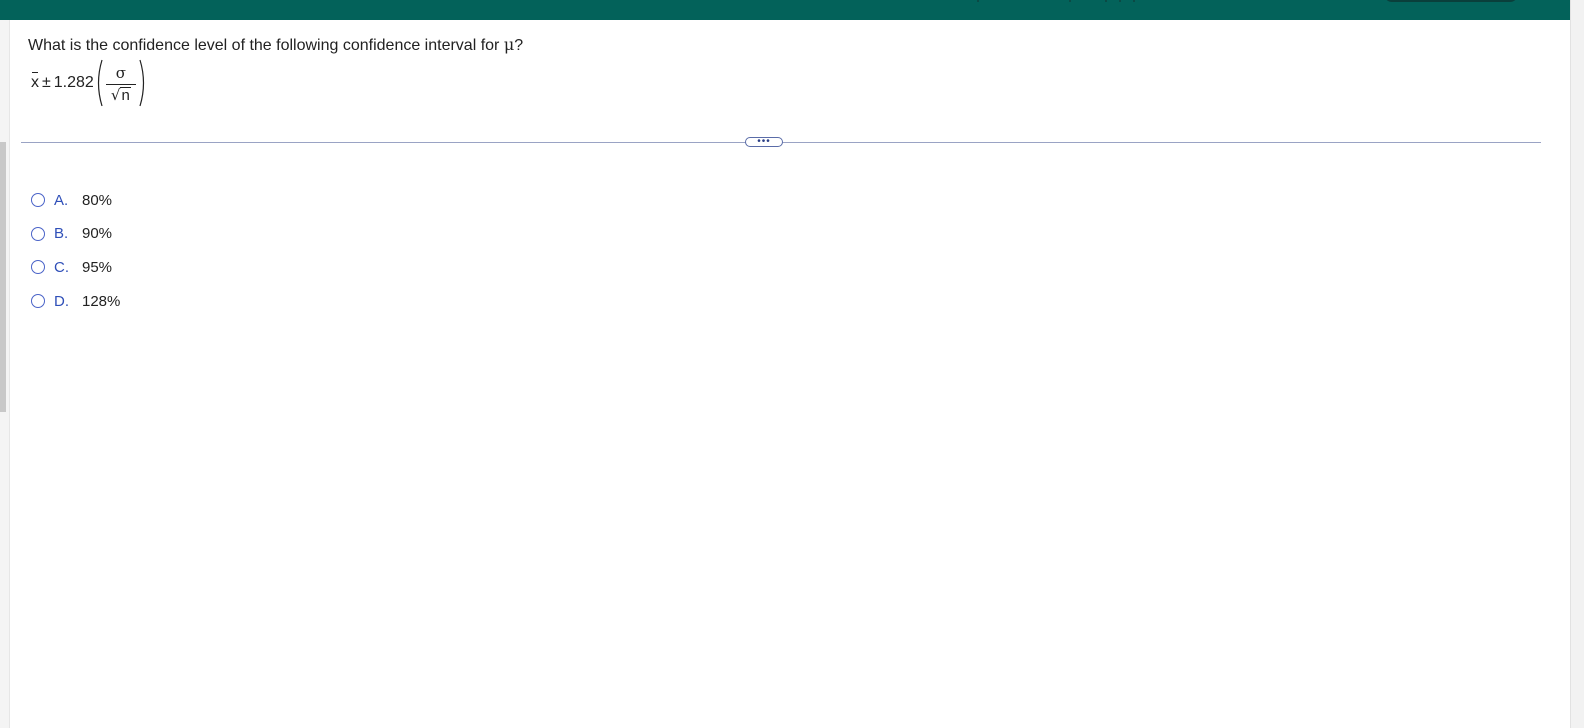 This screenshot has height=728, width=1584. What do you see at coordinates (785, 10) in the screenshot?
I see `top-bar` at bounding box center [785, 10].